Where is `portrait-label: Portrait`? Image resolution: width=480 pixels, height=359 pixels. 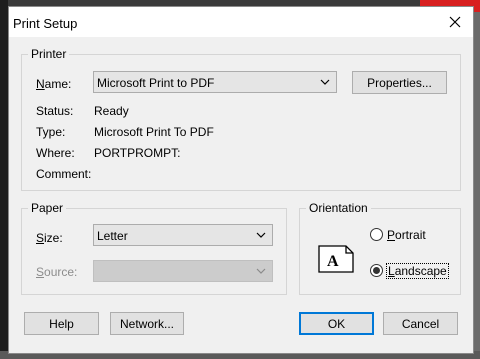 portrait-label: Portrait is located at coordinates (406, 235).